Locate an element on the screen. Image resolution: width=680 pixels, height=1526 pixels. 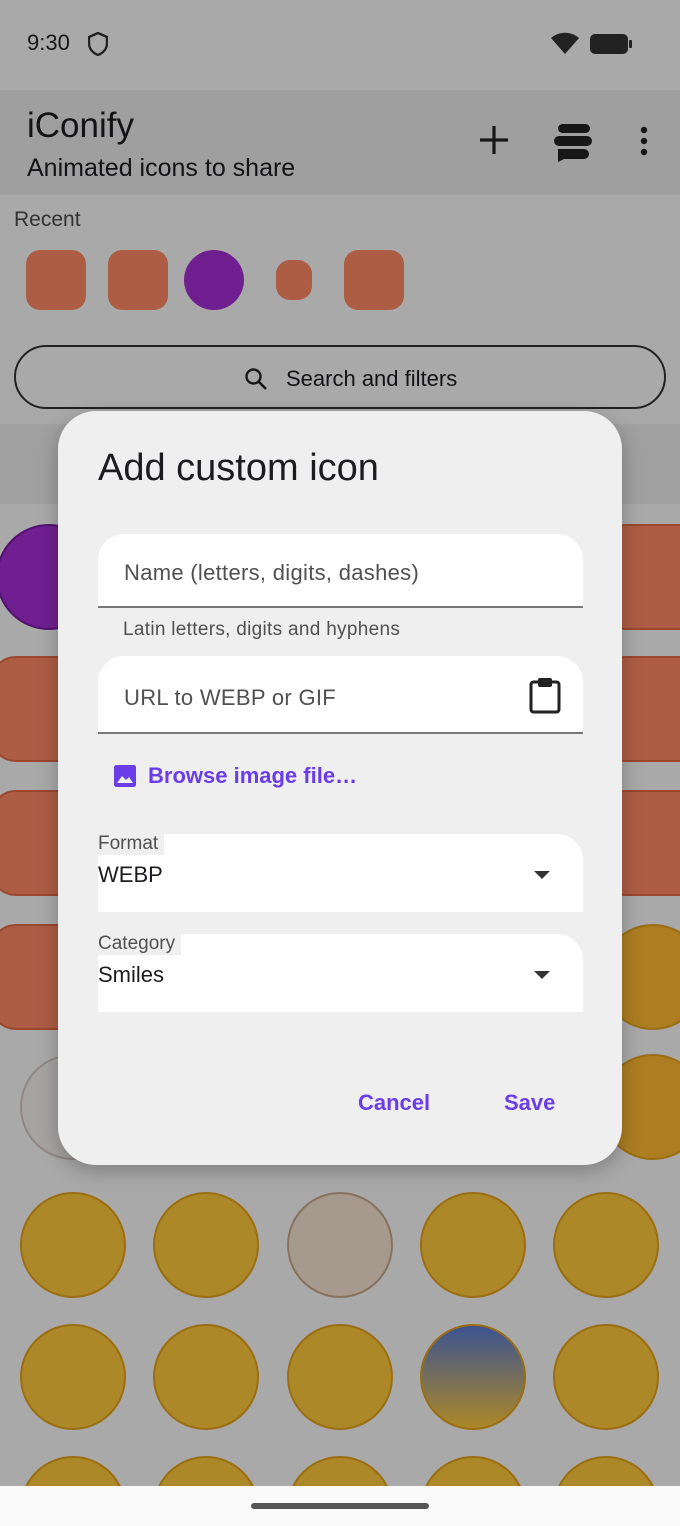
category-select: Category Smiles is located at coordinates (340, 972).